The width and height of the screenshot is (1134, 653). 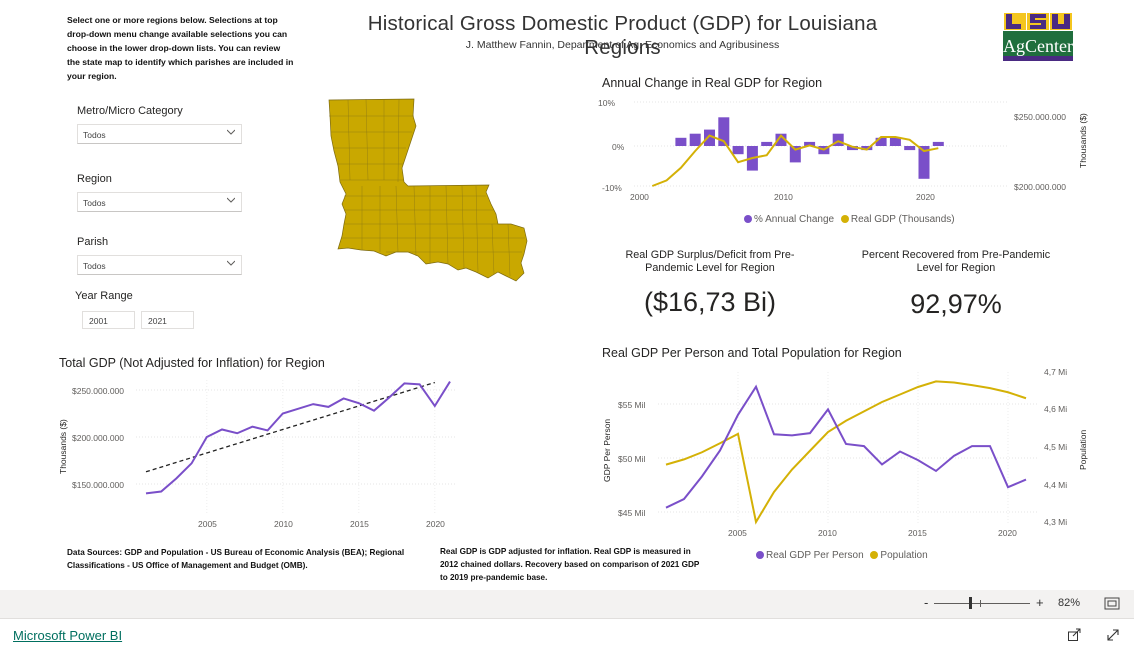 I want to click on metro-slicer-label: Metro/Micro Category, so click(x=130, y=111).